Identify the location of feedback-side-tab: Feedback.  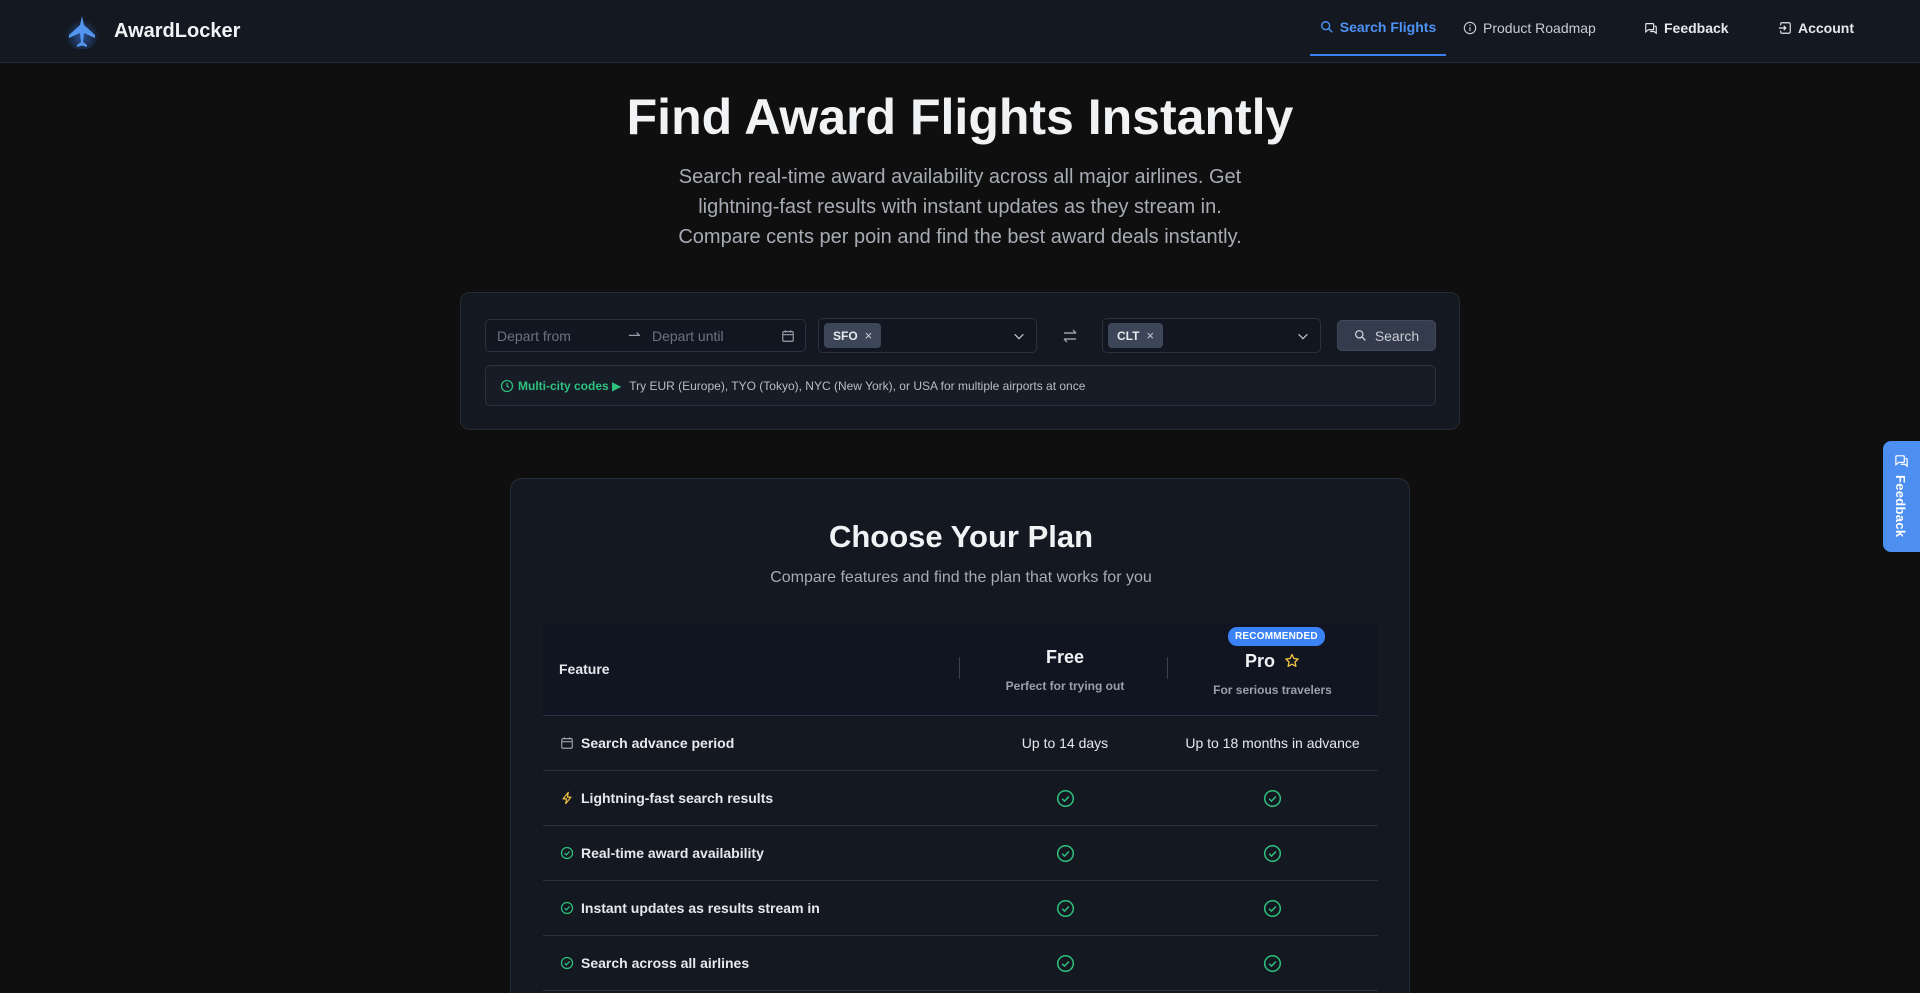
(1901, 496).